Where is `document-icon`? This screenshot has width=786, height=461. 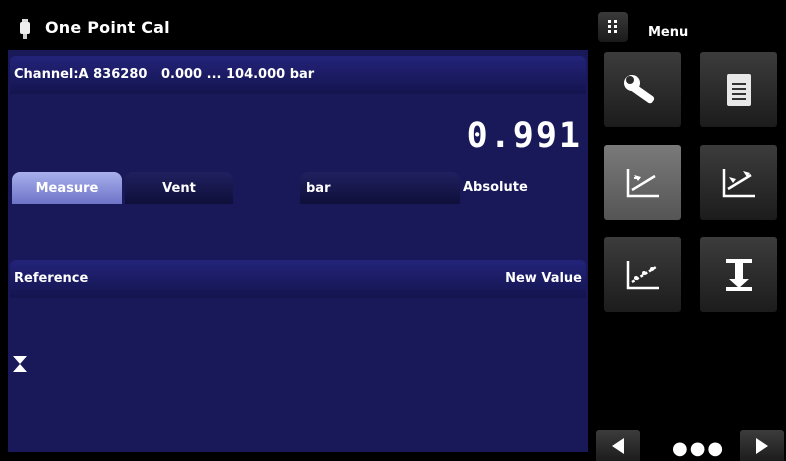 document-icon is located at coordinates (738, 89).